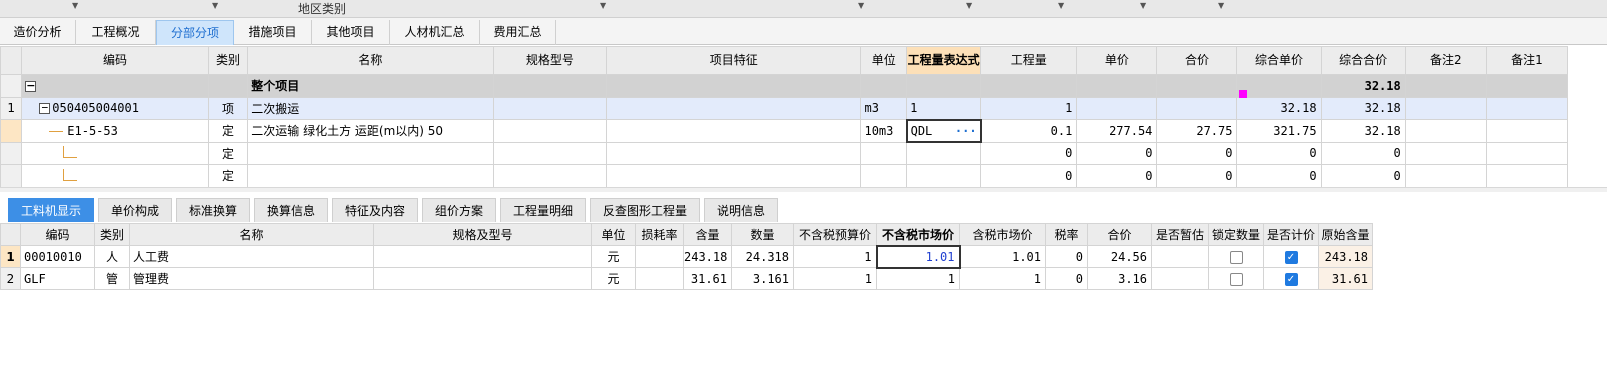 Image resolution: width=1607 pixels, height=378 pixels. What do you see at coordinates (762, 256) in the screenshot?
I see `quantity-cell: 24.318` at bounding box center [762, 256].